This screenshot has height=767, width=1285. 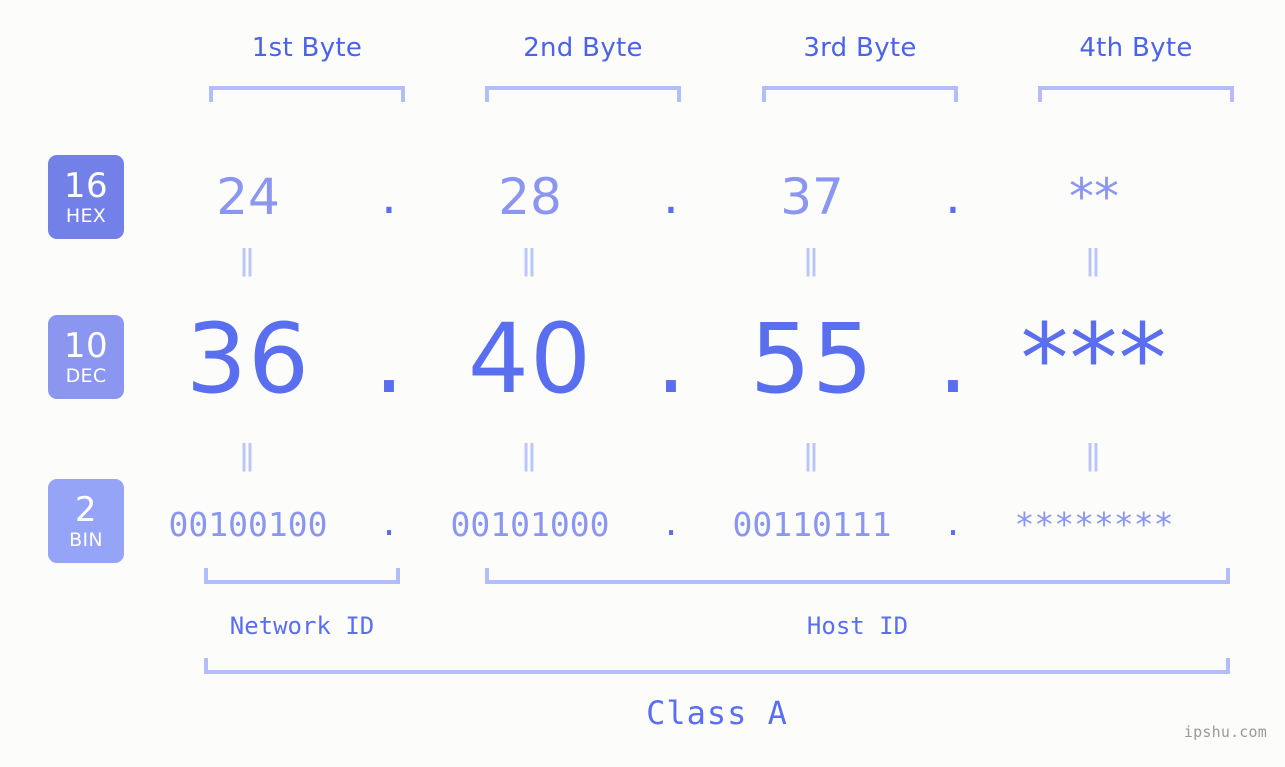 I want to click on dec-byte-3: 55, so click(x=812, y=359).